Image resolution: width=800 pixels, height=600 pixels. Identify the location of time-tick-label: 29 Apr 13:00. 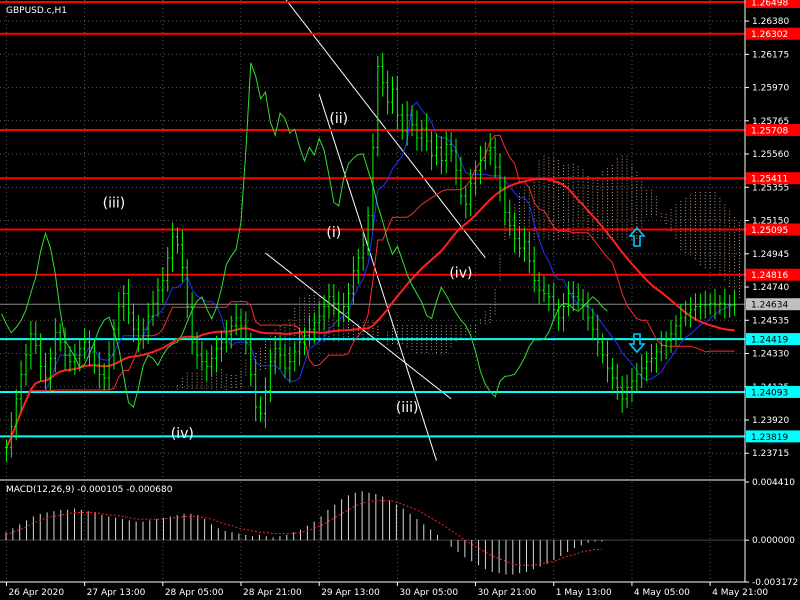
(350, 593).